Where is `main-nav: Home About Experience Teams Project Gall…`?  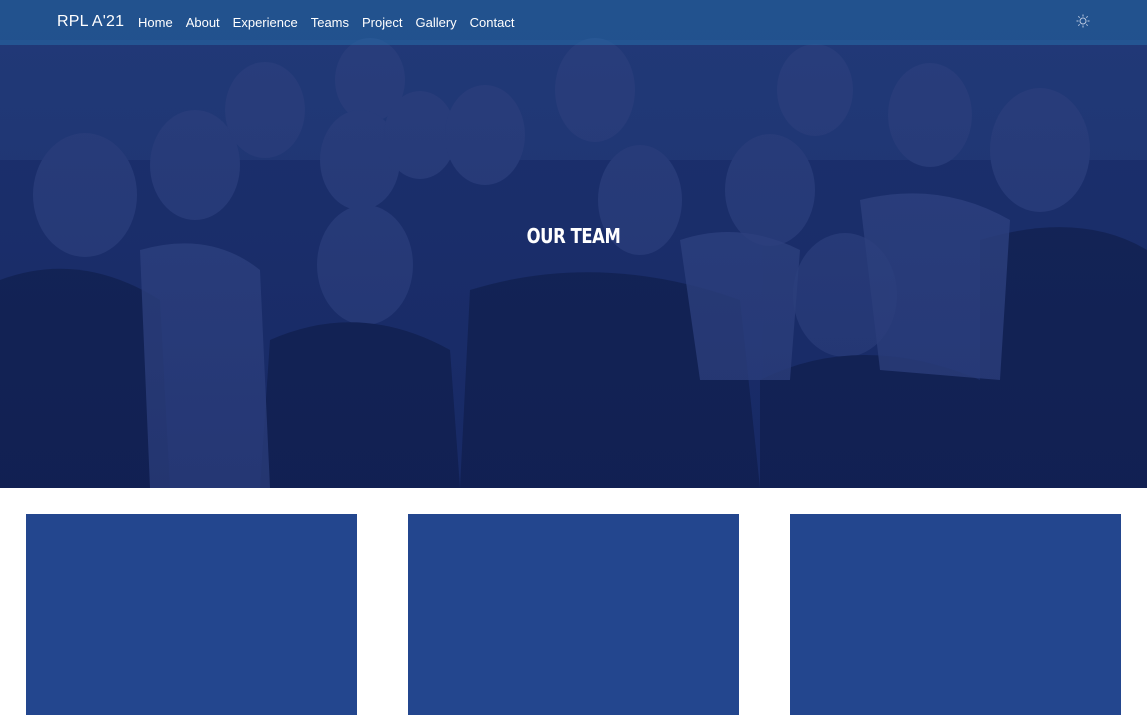
main-nav: Home About Experience Teams Project Gall… is located at coordinates (326, 22).